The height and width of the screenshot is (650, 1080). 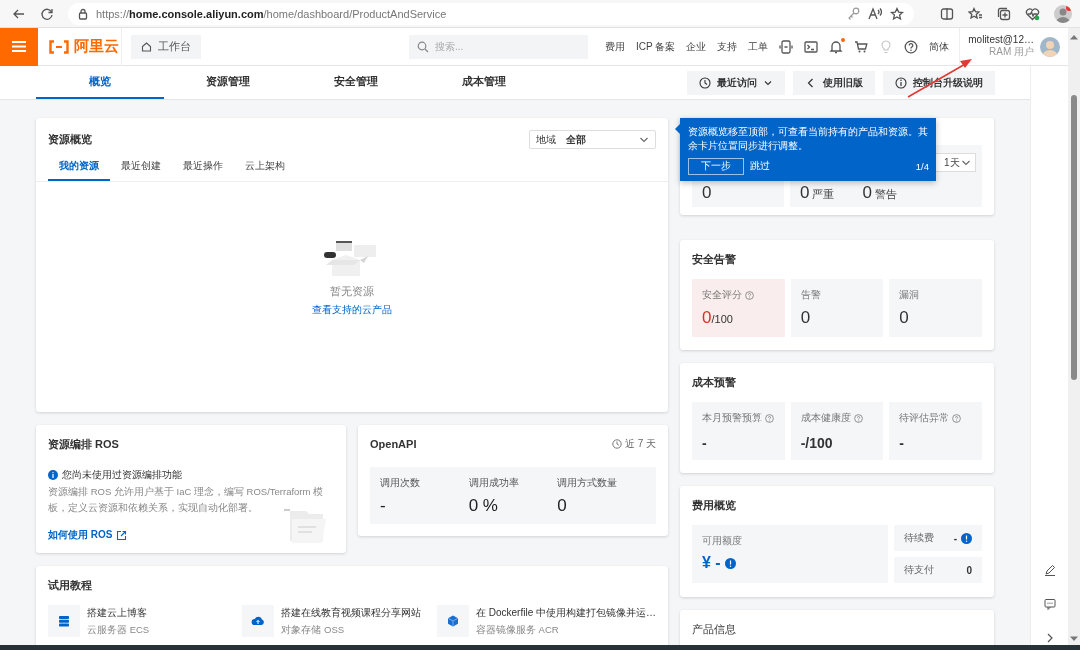 What do you see at coordinates (96, 46) in the screenshot?
I see `logo-text: 阿里云` at bounding box center [96, 46].